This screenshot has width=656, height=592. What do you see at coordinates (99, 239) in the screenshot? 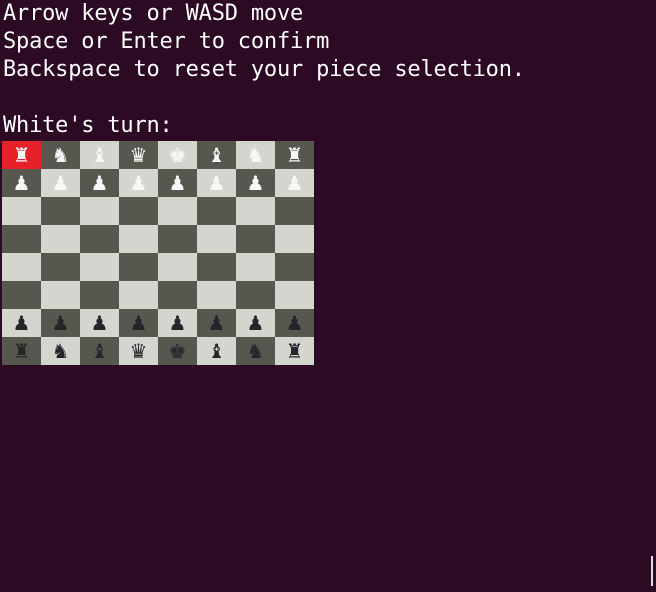
I see `square-c5` at bounding box center [99, 239].